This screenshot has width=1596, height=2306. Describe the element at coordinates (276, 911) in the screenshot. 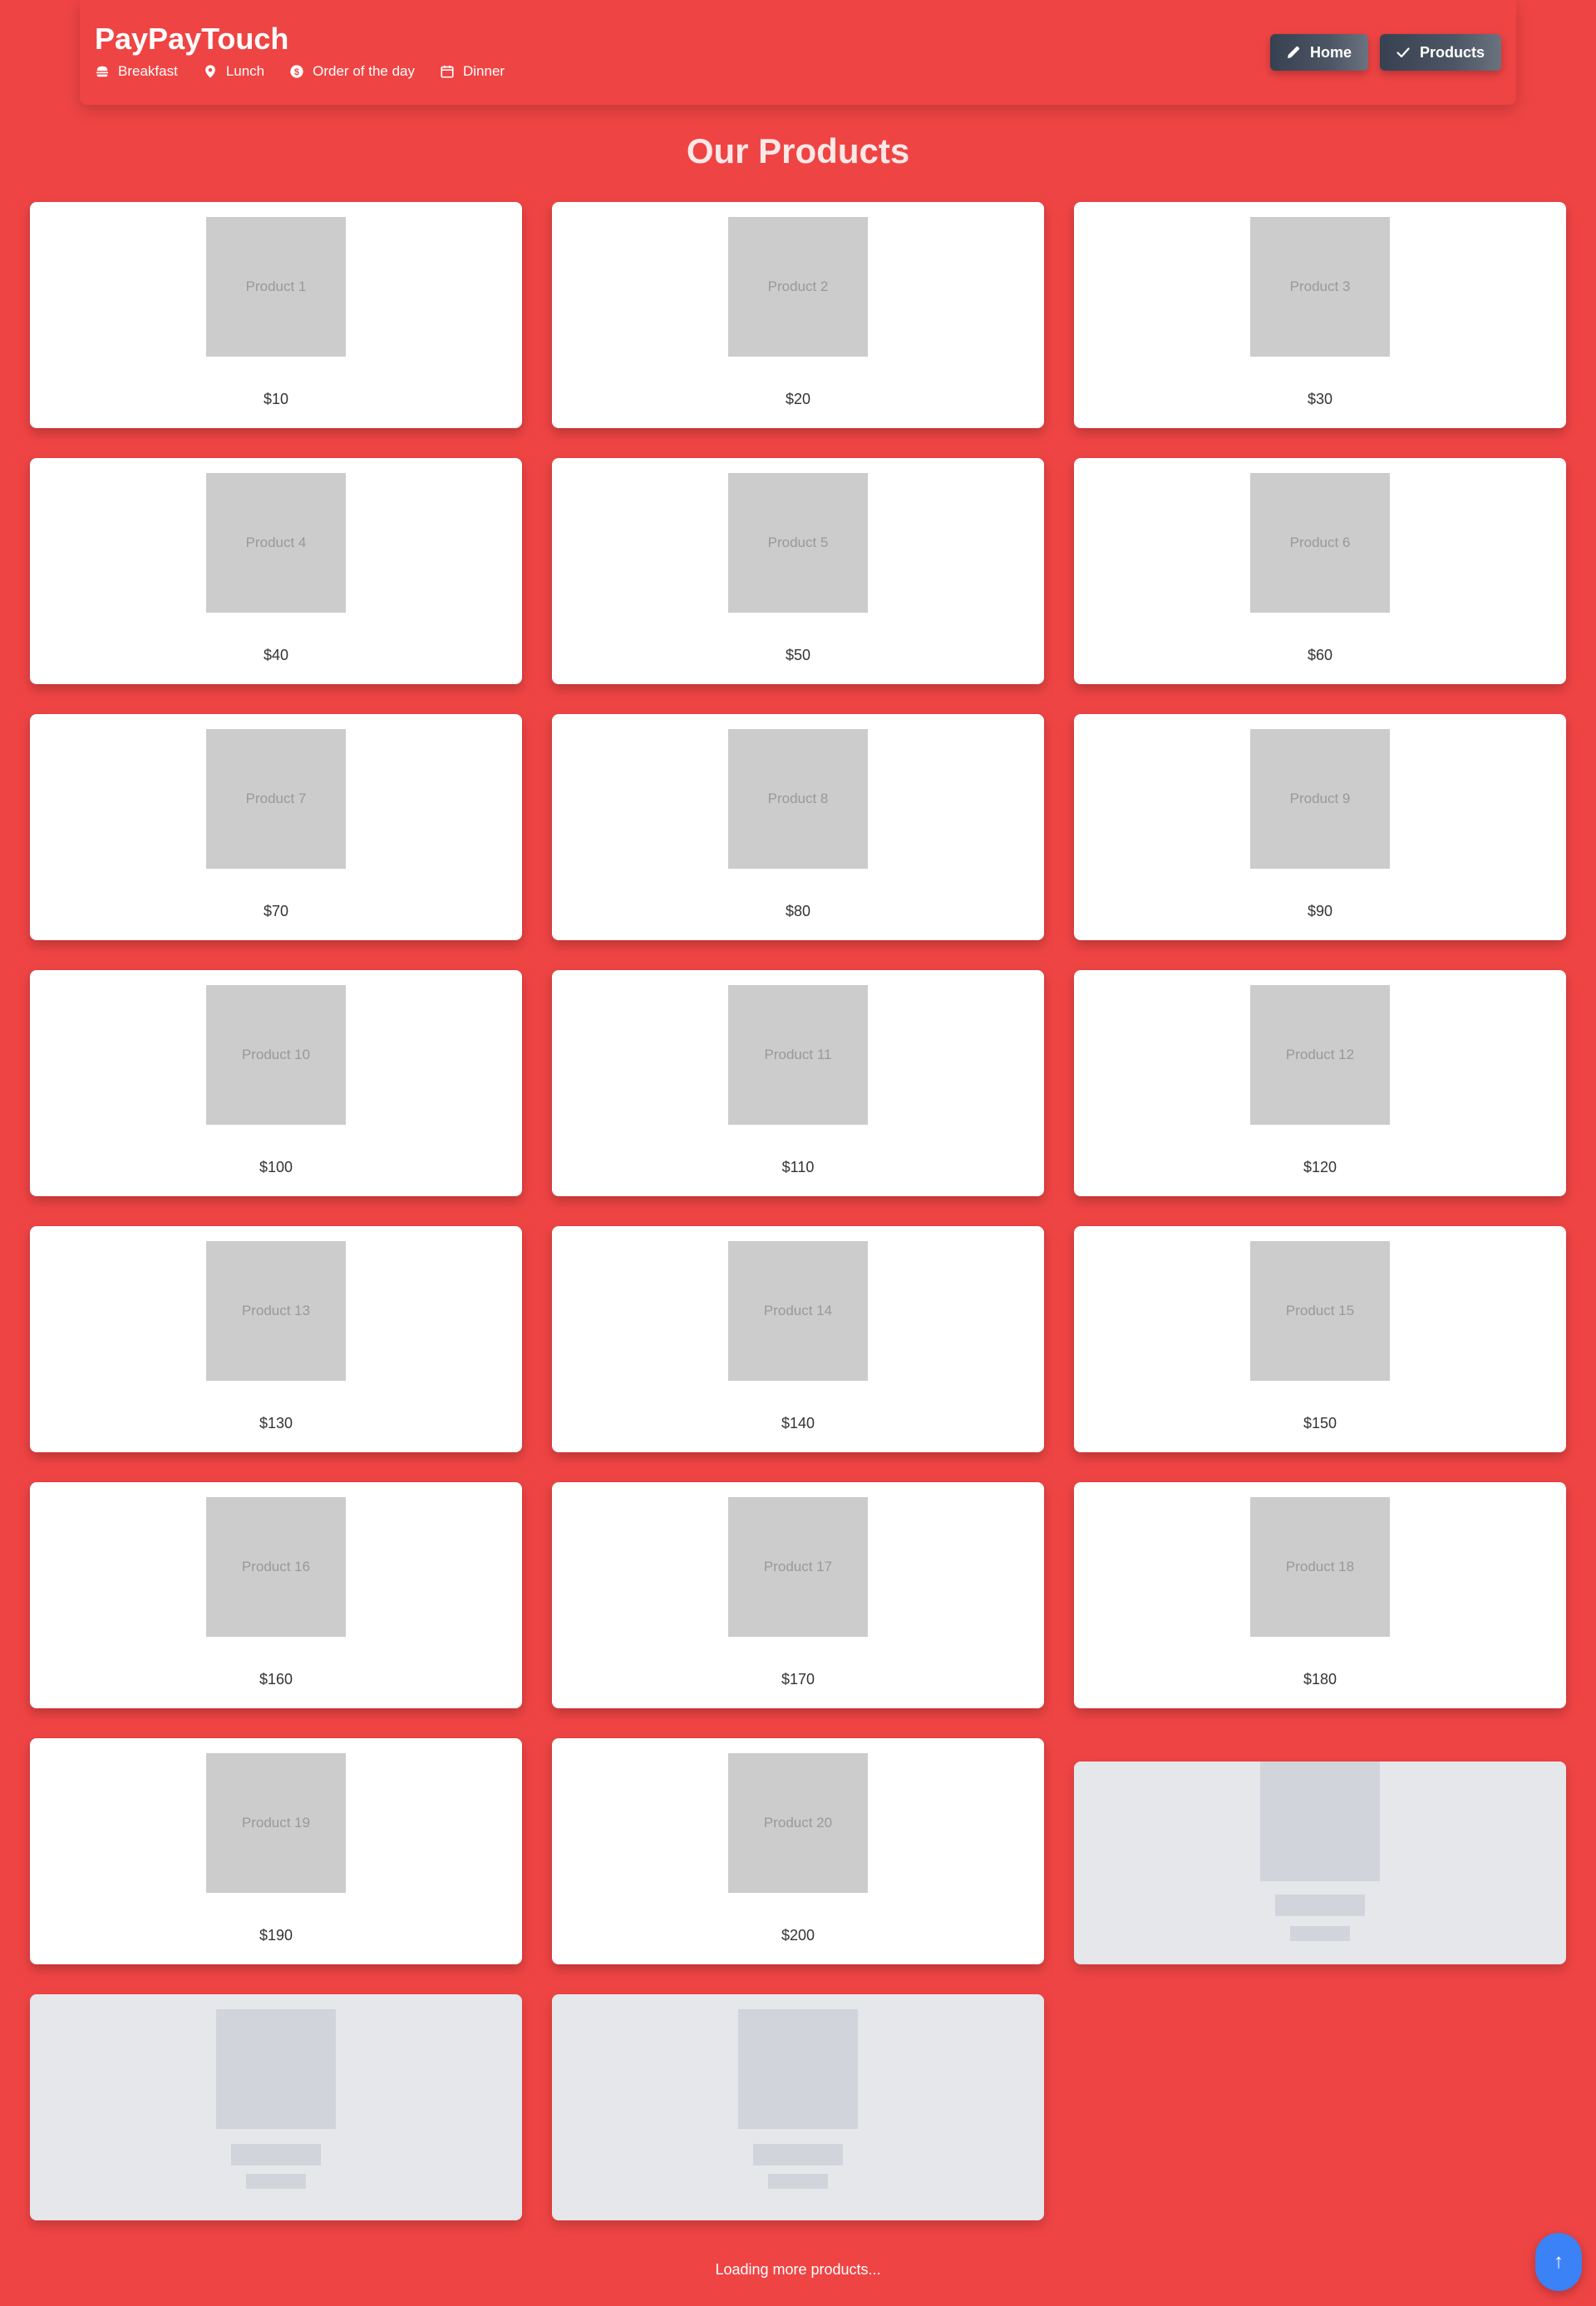

I see `product-price: $70` at that location.